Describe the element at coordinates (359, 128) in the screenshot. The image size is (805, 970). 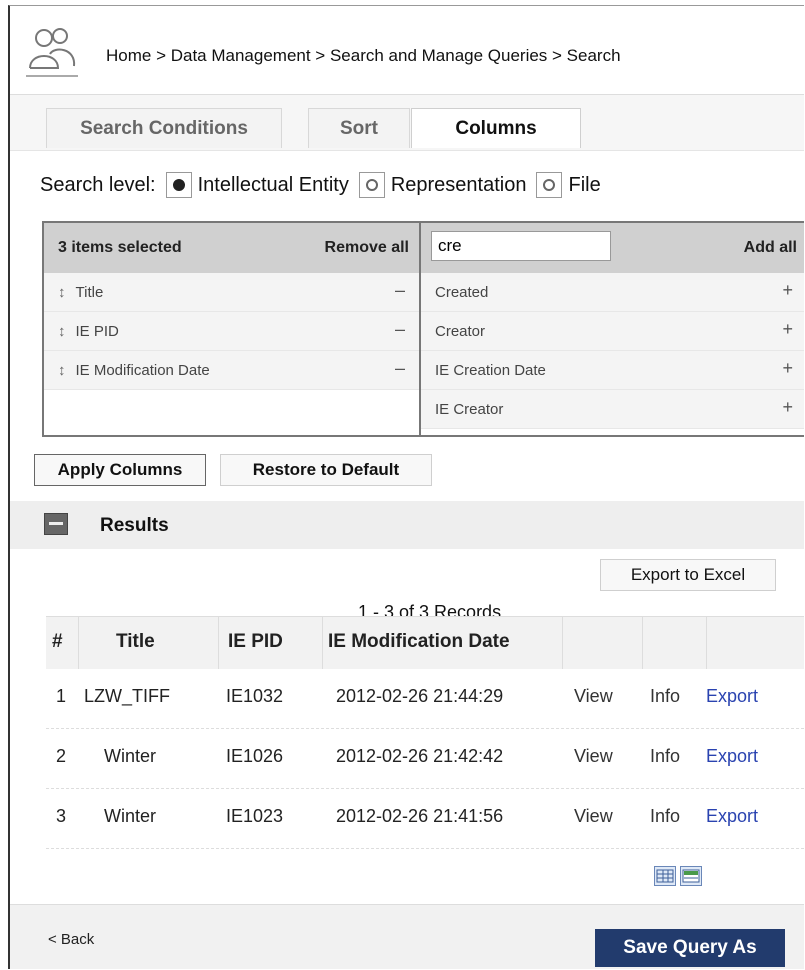
I see `tab-sort: Sort` at that location.